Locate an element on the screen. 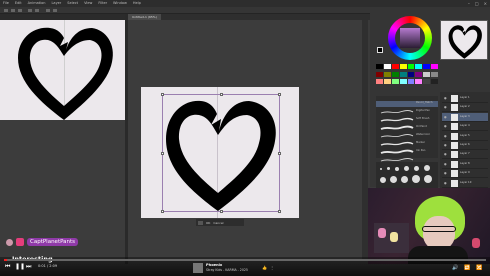 This screenshot has width=490, height=276. brush-label: Ink Pen is located at coordinates (420, 150).